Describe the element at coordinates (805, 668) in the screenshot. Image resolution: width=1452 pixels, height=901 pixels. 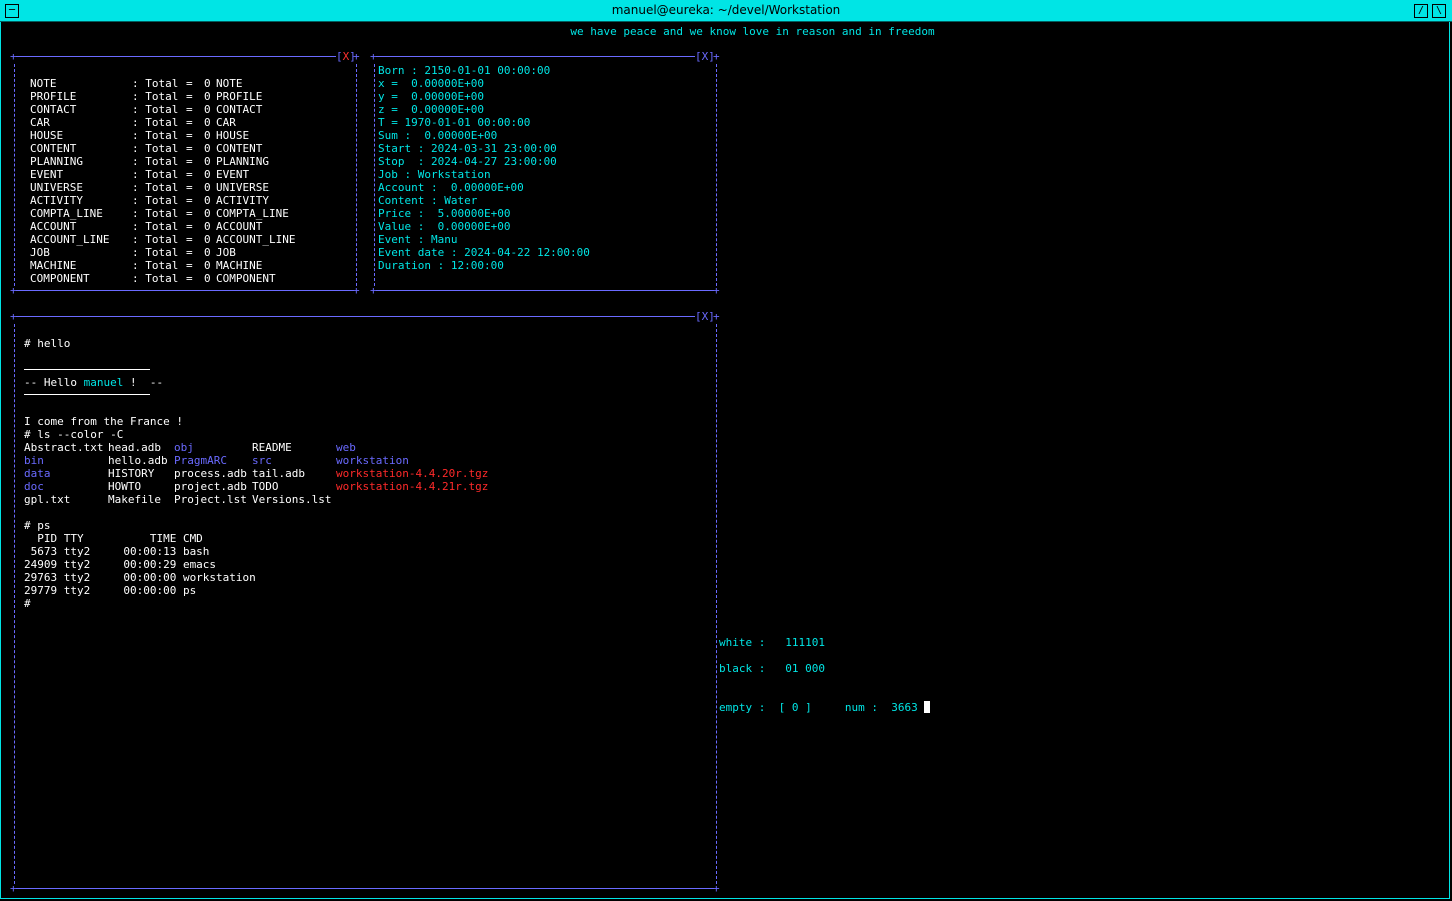
I see `black-value: 01 000` at that location.